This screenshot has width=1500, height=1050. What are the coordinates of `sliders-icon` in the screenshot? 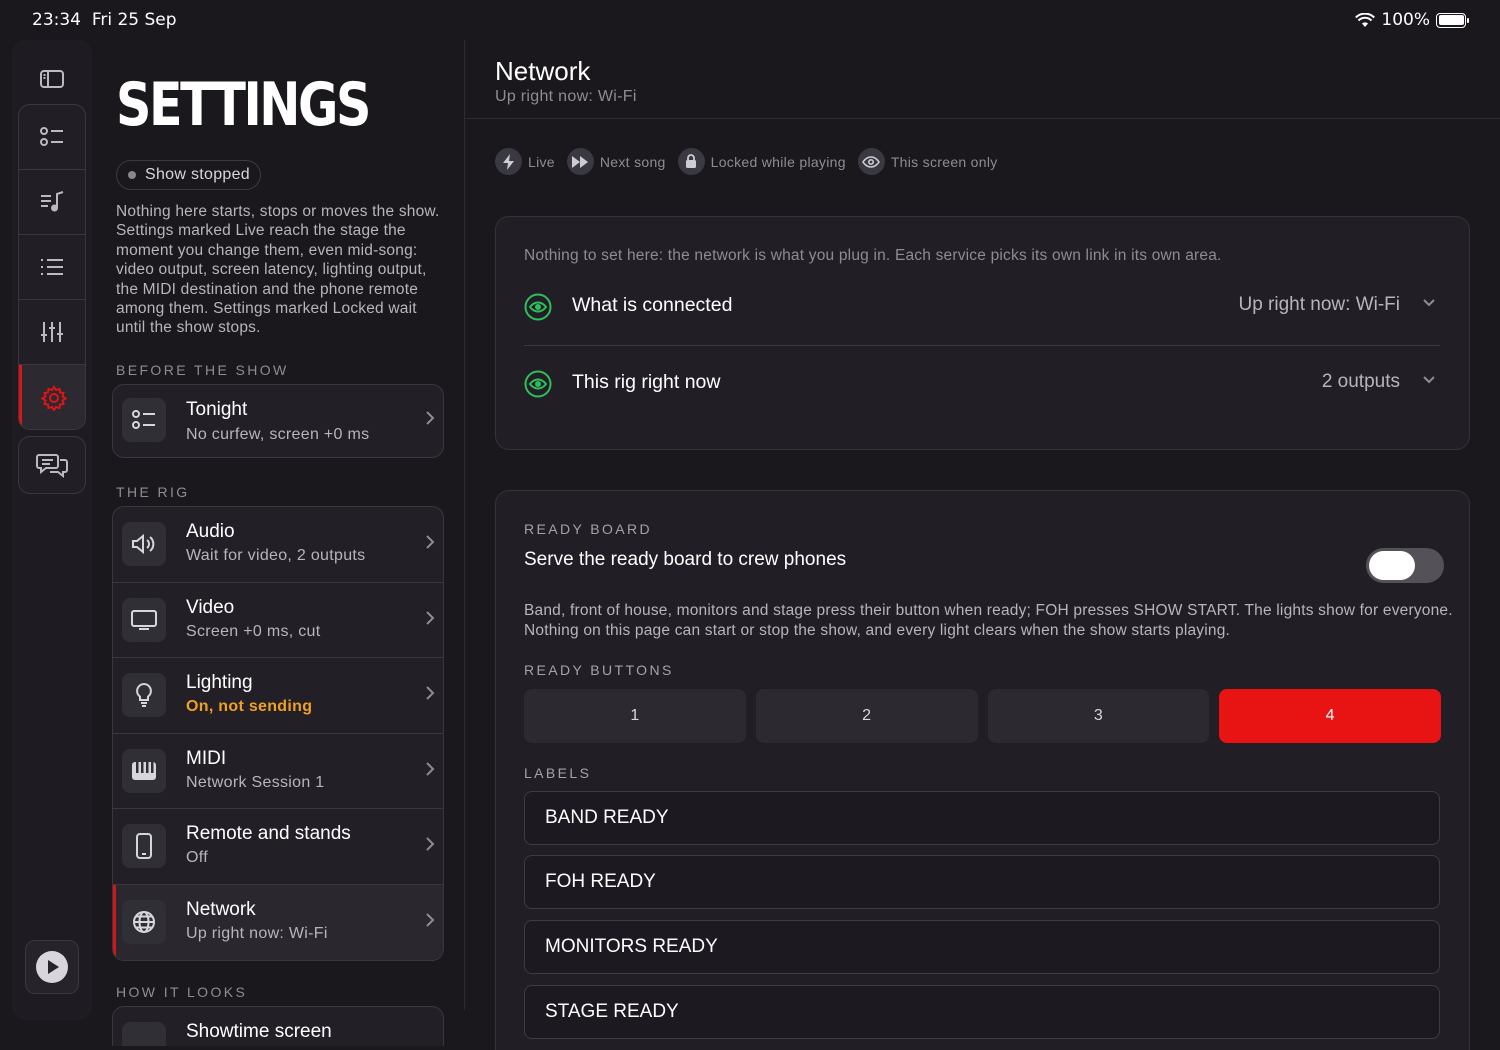 It's located at (52, 332).